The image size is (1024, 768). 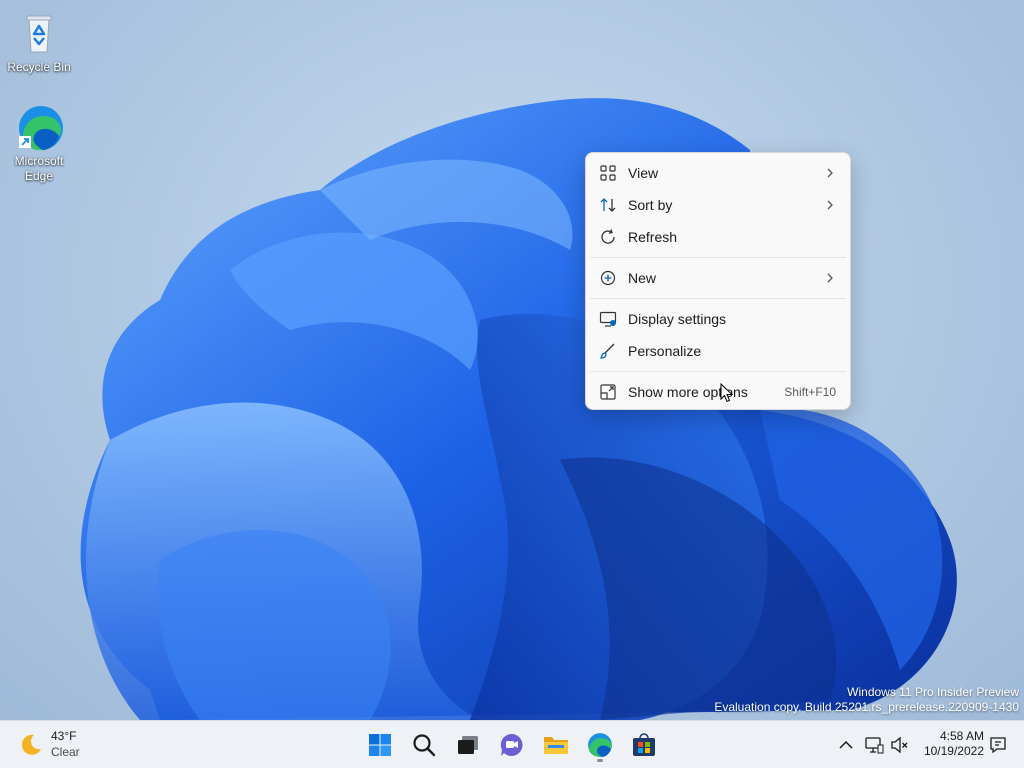 What do you see at coordinates (64, 736) in the screenshot?
I see `weather-temperature: 43°F` at bounding box center [64, 736].